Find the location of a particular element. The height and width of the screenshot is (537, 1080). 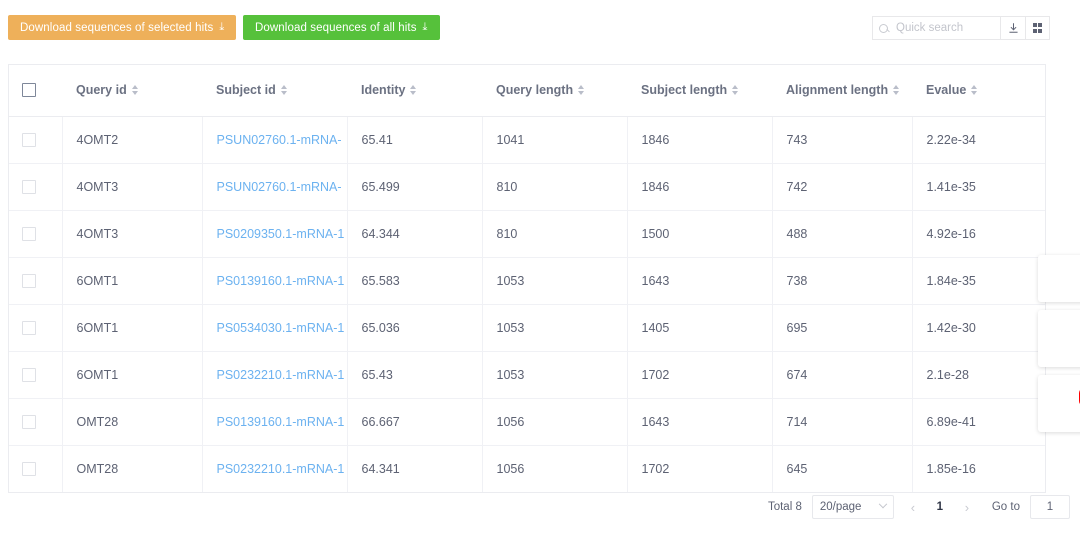

cell-value: 1.85e-16 is located at coordinates (951, 468).